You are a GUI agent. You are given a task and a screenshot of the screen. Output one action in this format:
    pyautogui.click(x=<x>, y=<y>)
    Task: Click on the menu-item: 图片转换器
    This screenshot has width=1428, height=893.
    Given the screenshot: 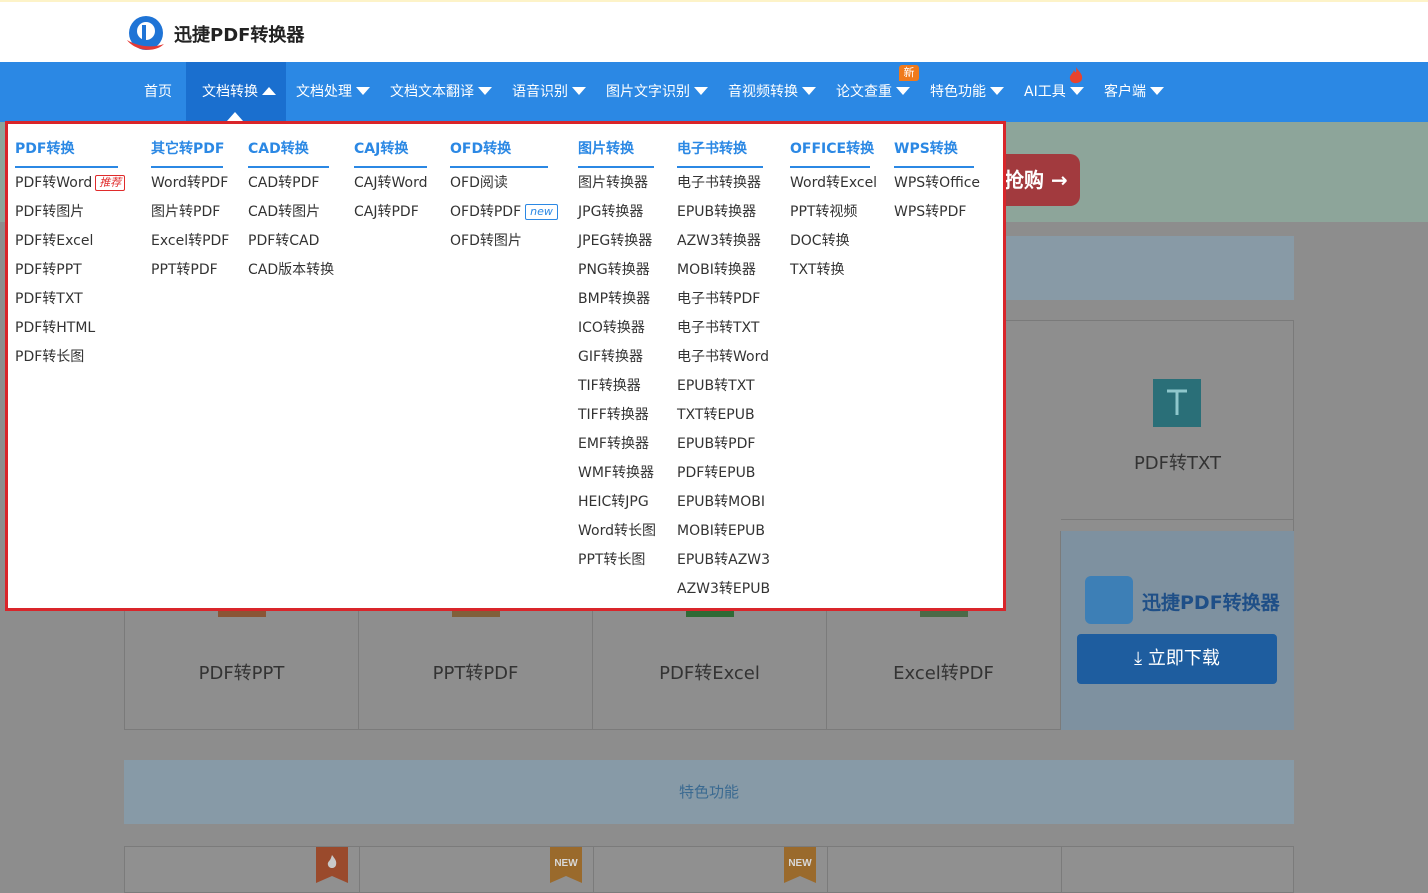 What is the action you would take?
    pyautogui.click(x=617, y=186)
    